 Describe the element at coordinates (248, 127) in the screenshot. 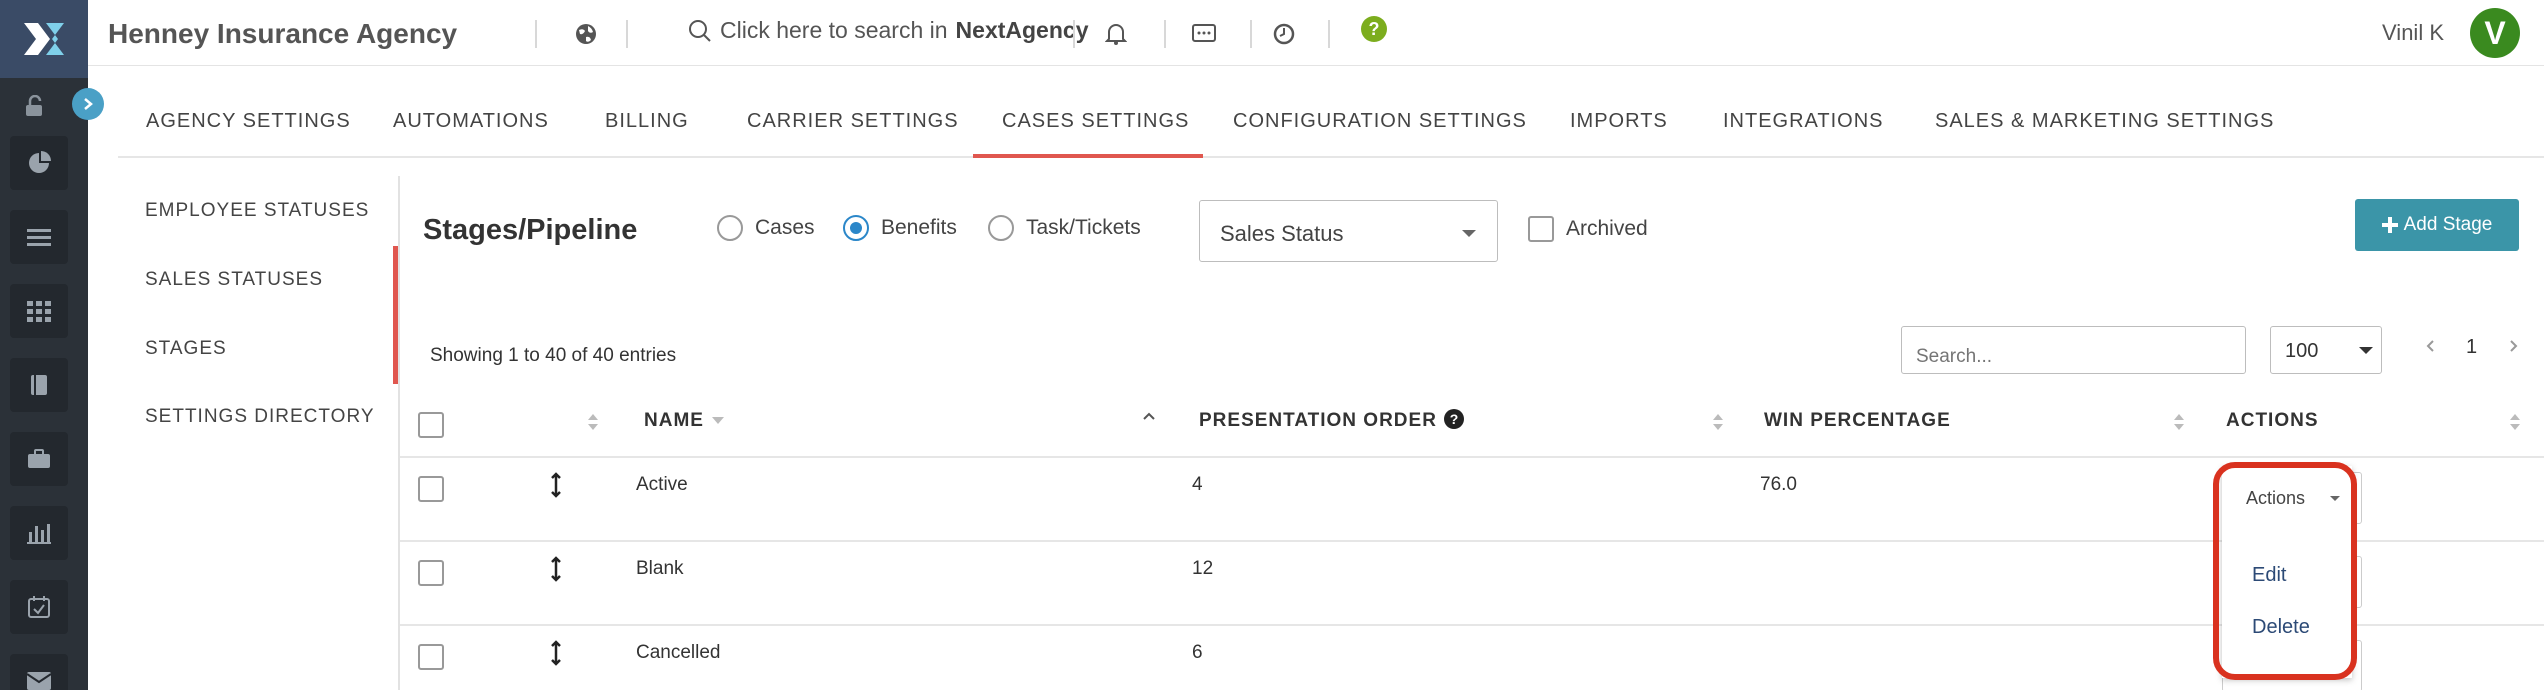

I see `tab-agency-settings: AGENCY SETTINGS` at that location.